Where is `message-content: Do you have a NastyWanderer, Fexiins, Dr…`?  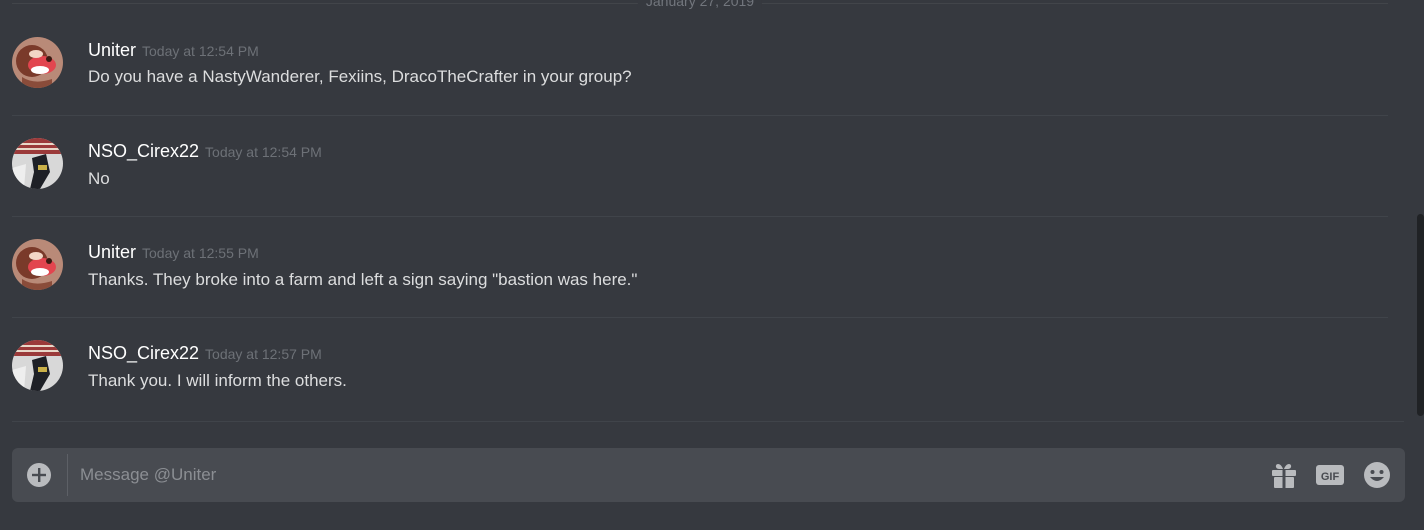 message-content: Do you have a NastyWanderer, Fexiins, Dr… is located at coordinates (360, 76).